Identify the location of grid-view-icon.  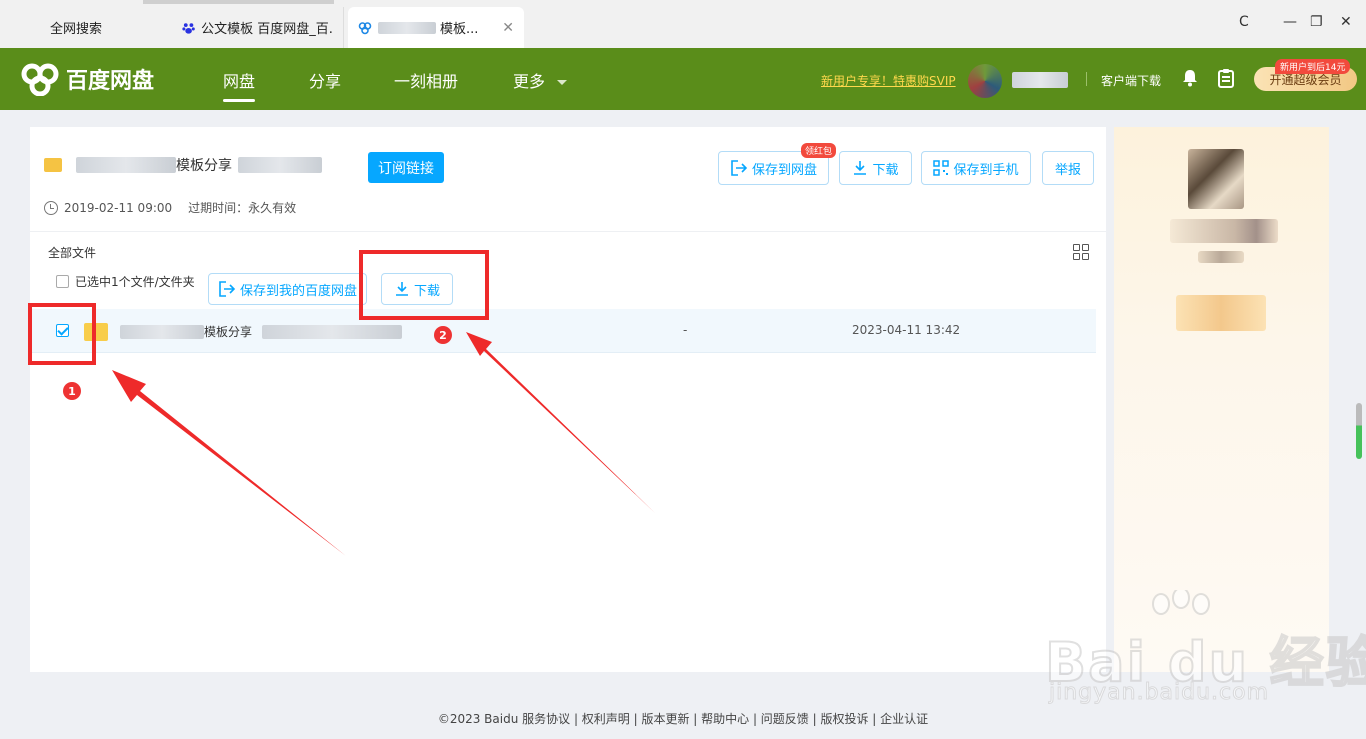
(1081, 252).